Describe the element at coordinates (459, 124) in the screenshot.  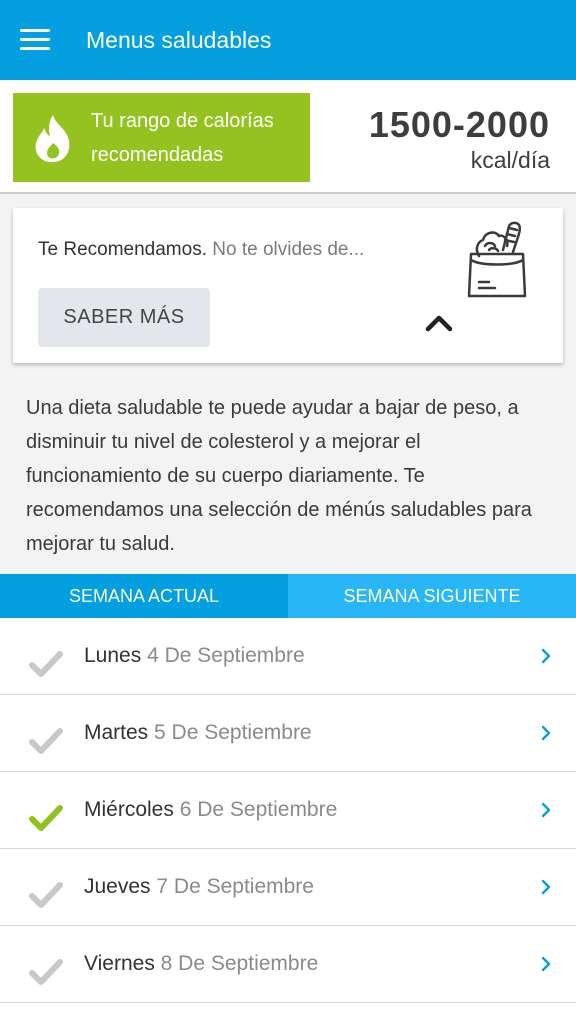
I see `calorie-range-value: 1500-2000` at that location.